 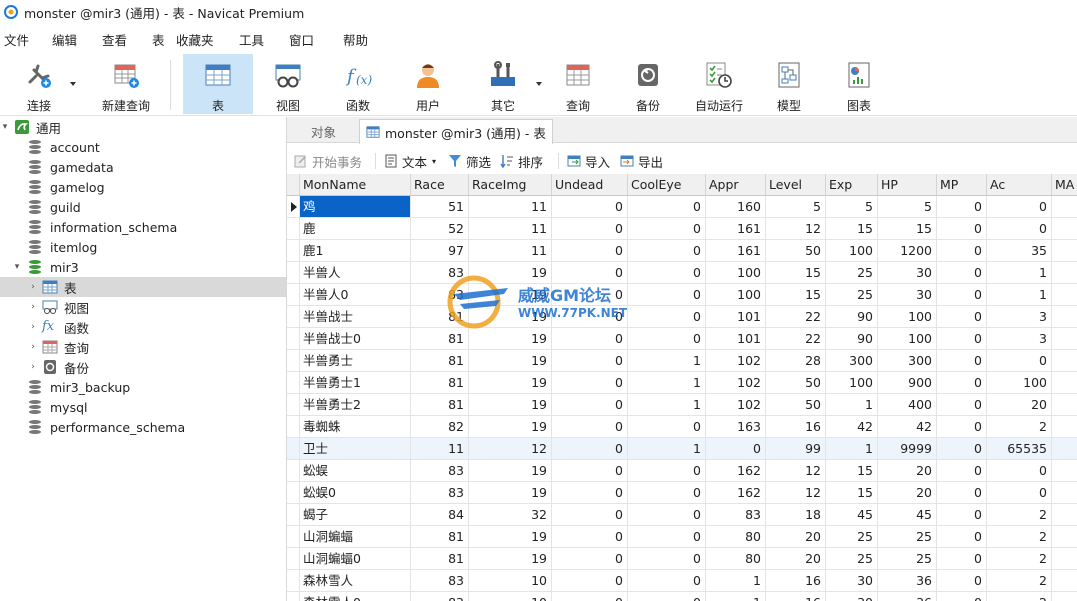 I want to click on table-row: 半兽勇士1 81 19 0 1 102 50 100 900 0 100, so click(x=682, y=383).